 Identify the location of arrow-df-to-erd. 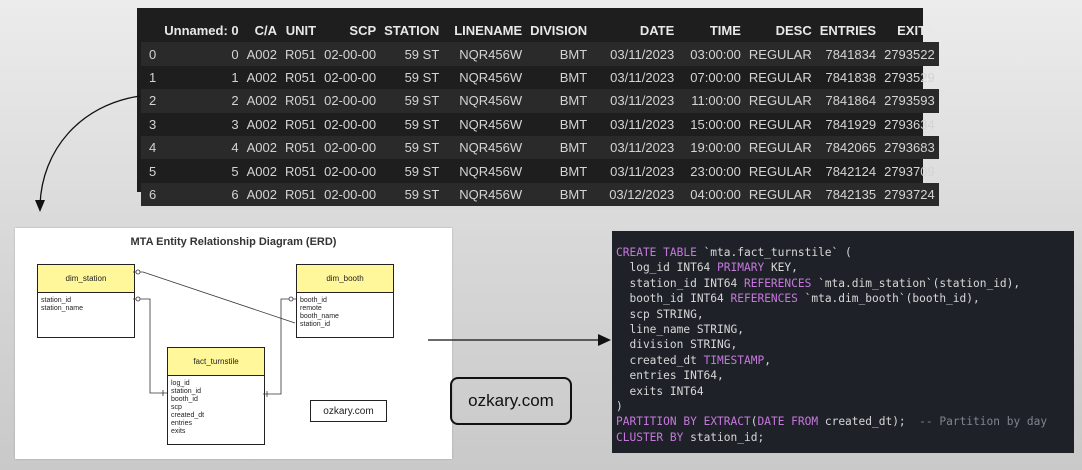
(90, 150).